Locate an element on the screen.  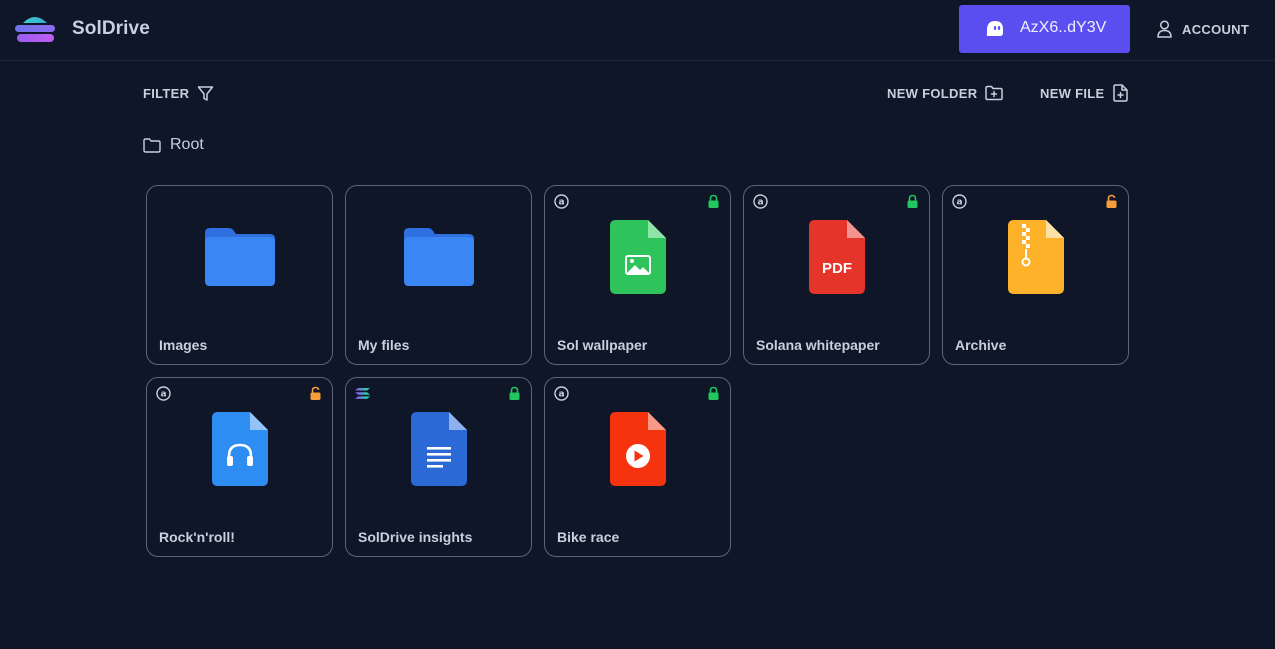
file-card-solana-whitepaper: a PDF Solana whitepaper is located at coordinates (836, 275).